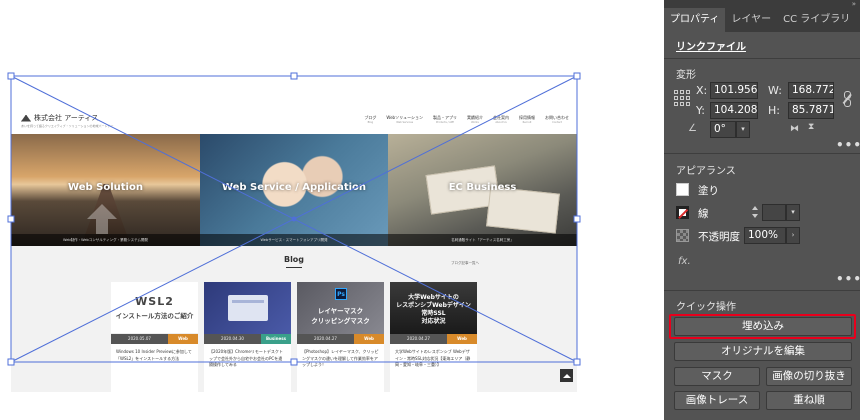 The height and width of the screenshot is (420, 860). Describe the element at coordinates (811, 127) in the screenshot. I see `flip-vertical-icon: ⧗` at that location.